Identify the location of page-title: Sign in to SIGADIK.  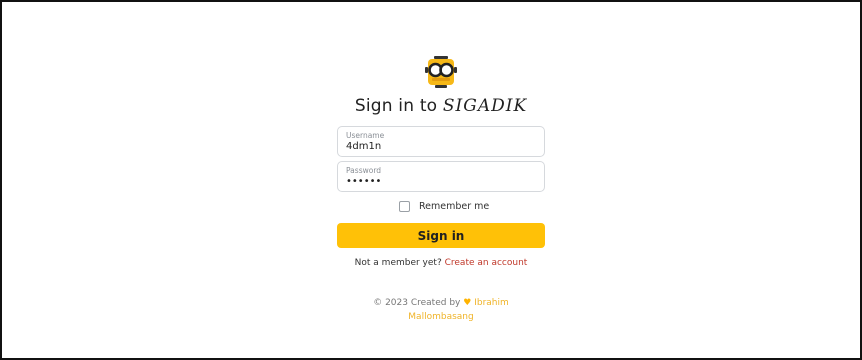
(432, 106).